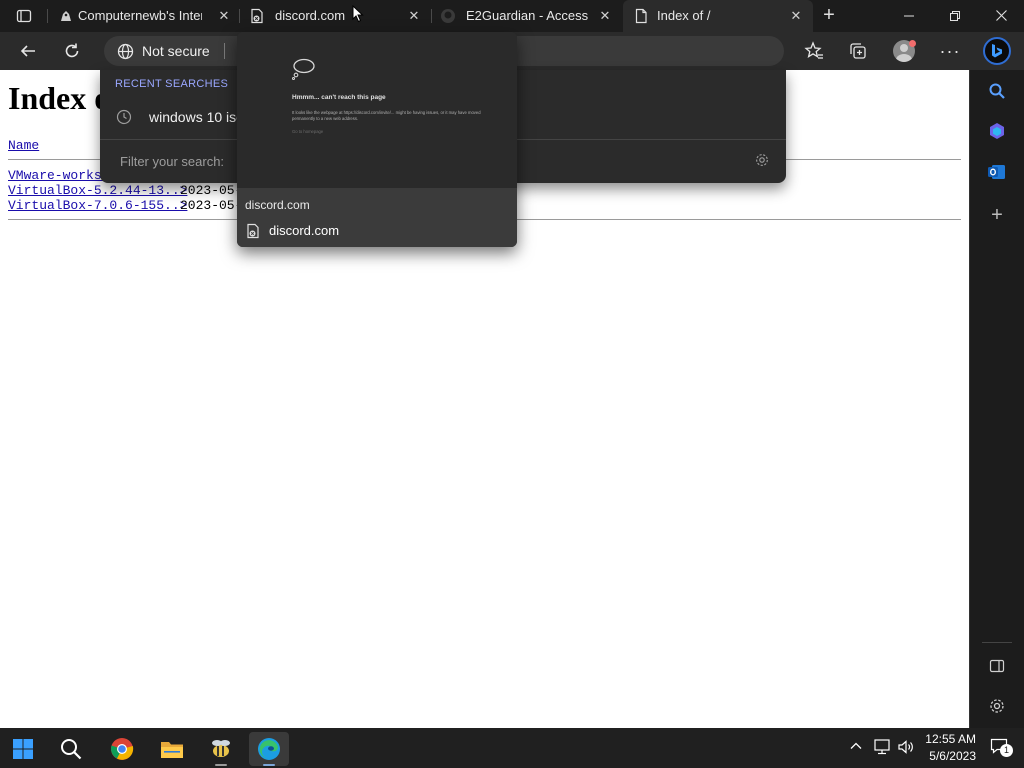 The width and height of the screenshot is (1024, 768). I want to click on settings-more-button: ···, so click(950, 51).